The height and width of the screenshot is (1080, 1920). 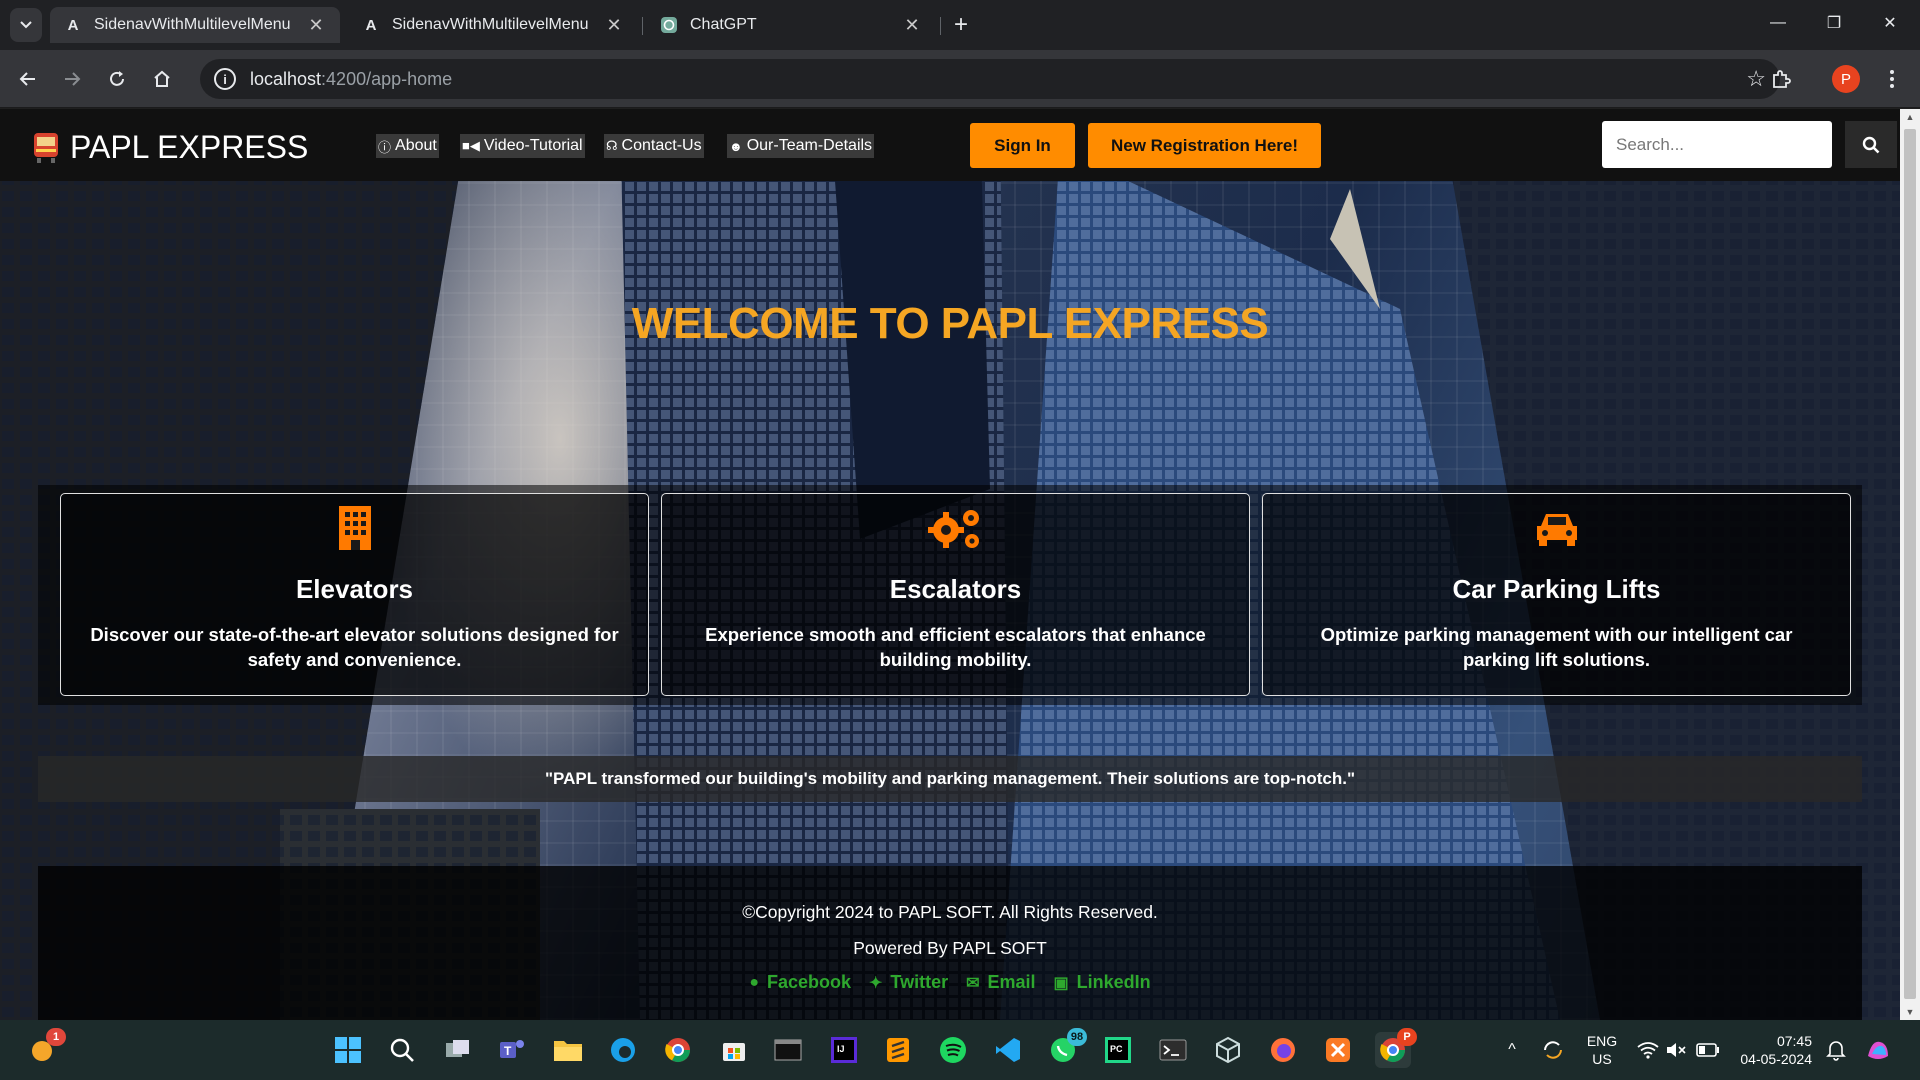 I want to click on bookmark-star-icon: ☆, so click(x=1756, y=79).